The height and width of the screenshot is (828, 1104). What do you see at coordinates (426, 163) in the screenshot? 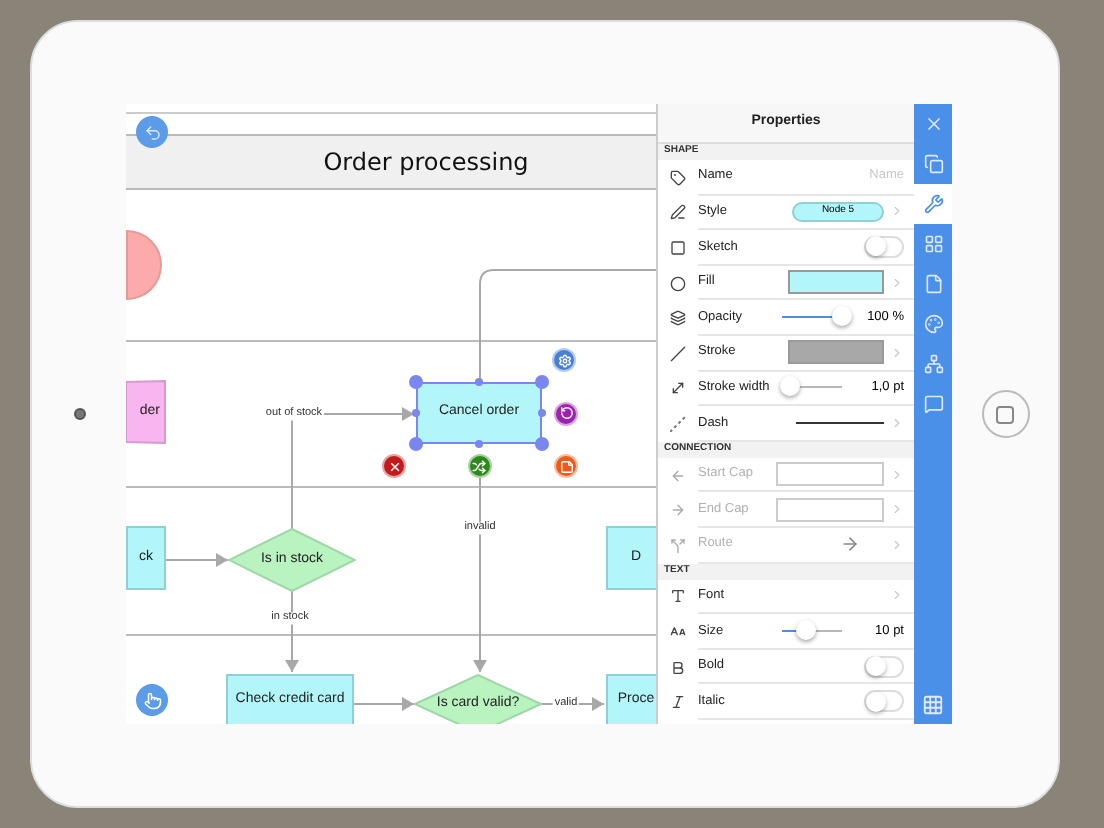
I see `diagram-title: Order processing` at bounding box center [426, 163].